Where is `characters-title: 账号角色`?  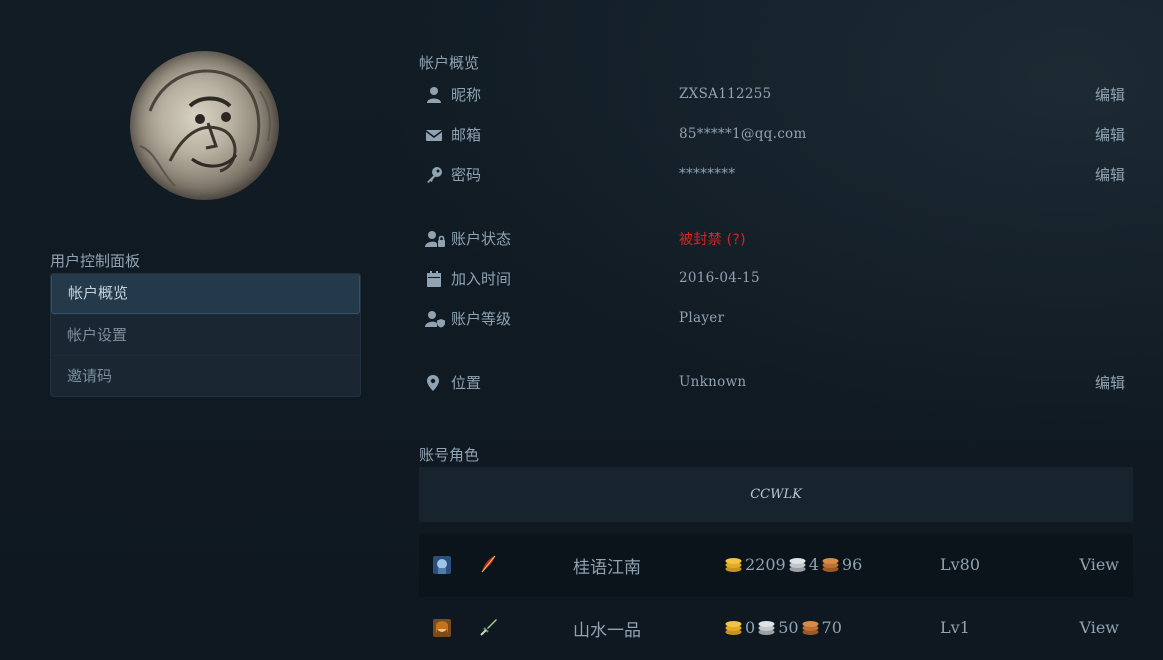 characters-title: 账号角色 is located at coordinates (449, 455).